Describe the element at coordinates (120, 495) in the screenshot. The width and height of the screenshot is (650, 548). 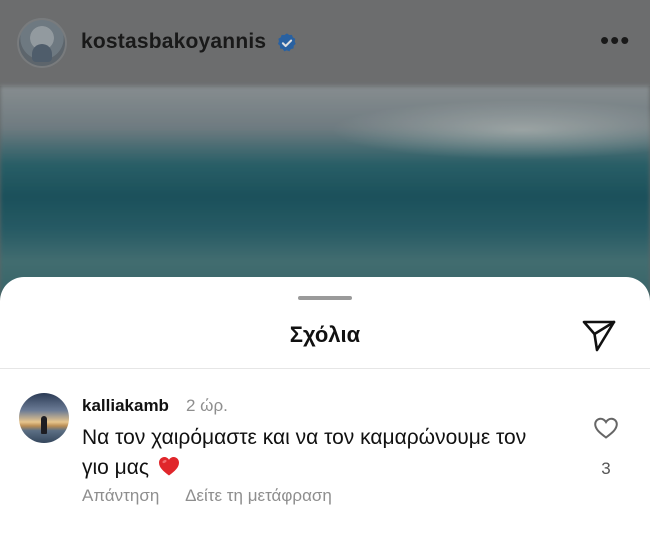
I see `reply-button: Απάντηση` at that location.